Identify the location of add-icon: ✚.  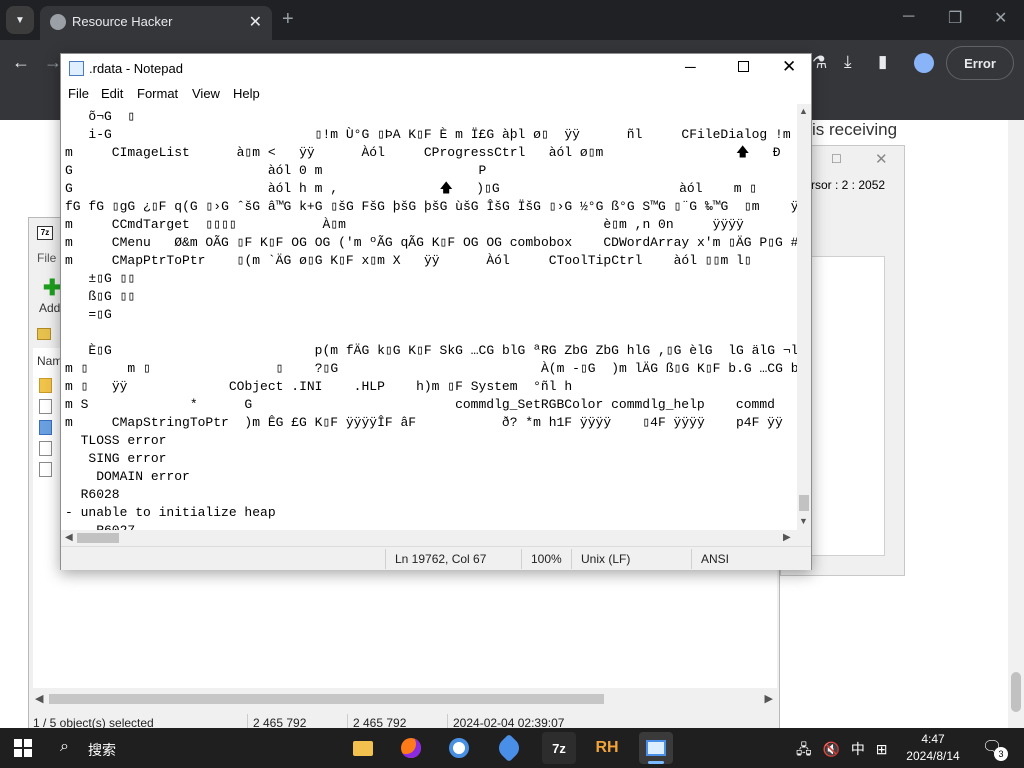
(52, 288).